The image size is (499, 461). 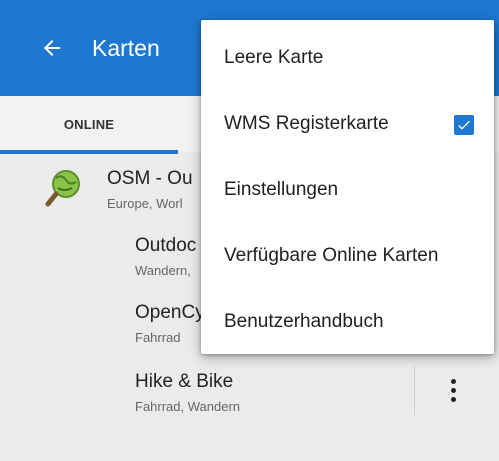 I want to click on arrow-left-icon, so click(x=52, y=48).